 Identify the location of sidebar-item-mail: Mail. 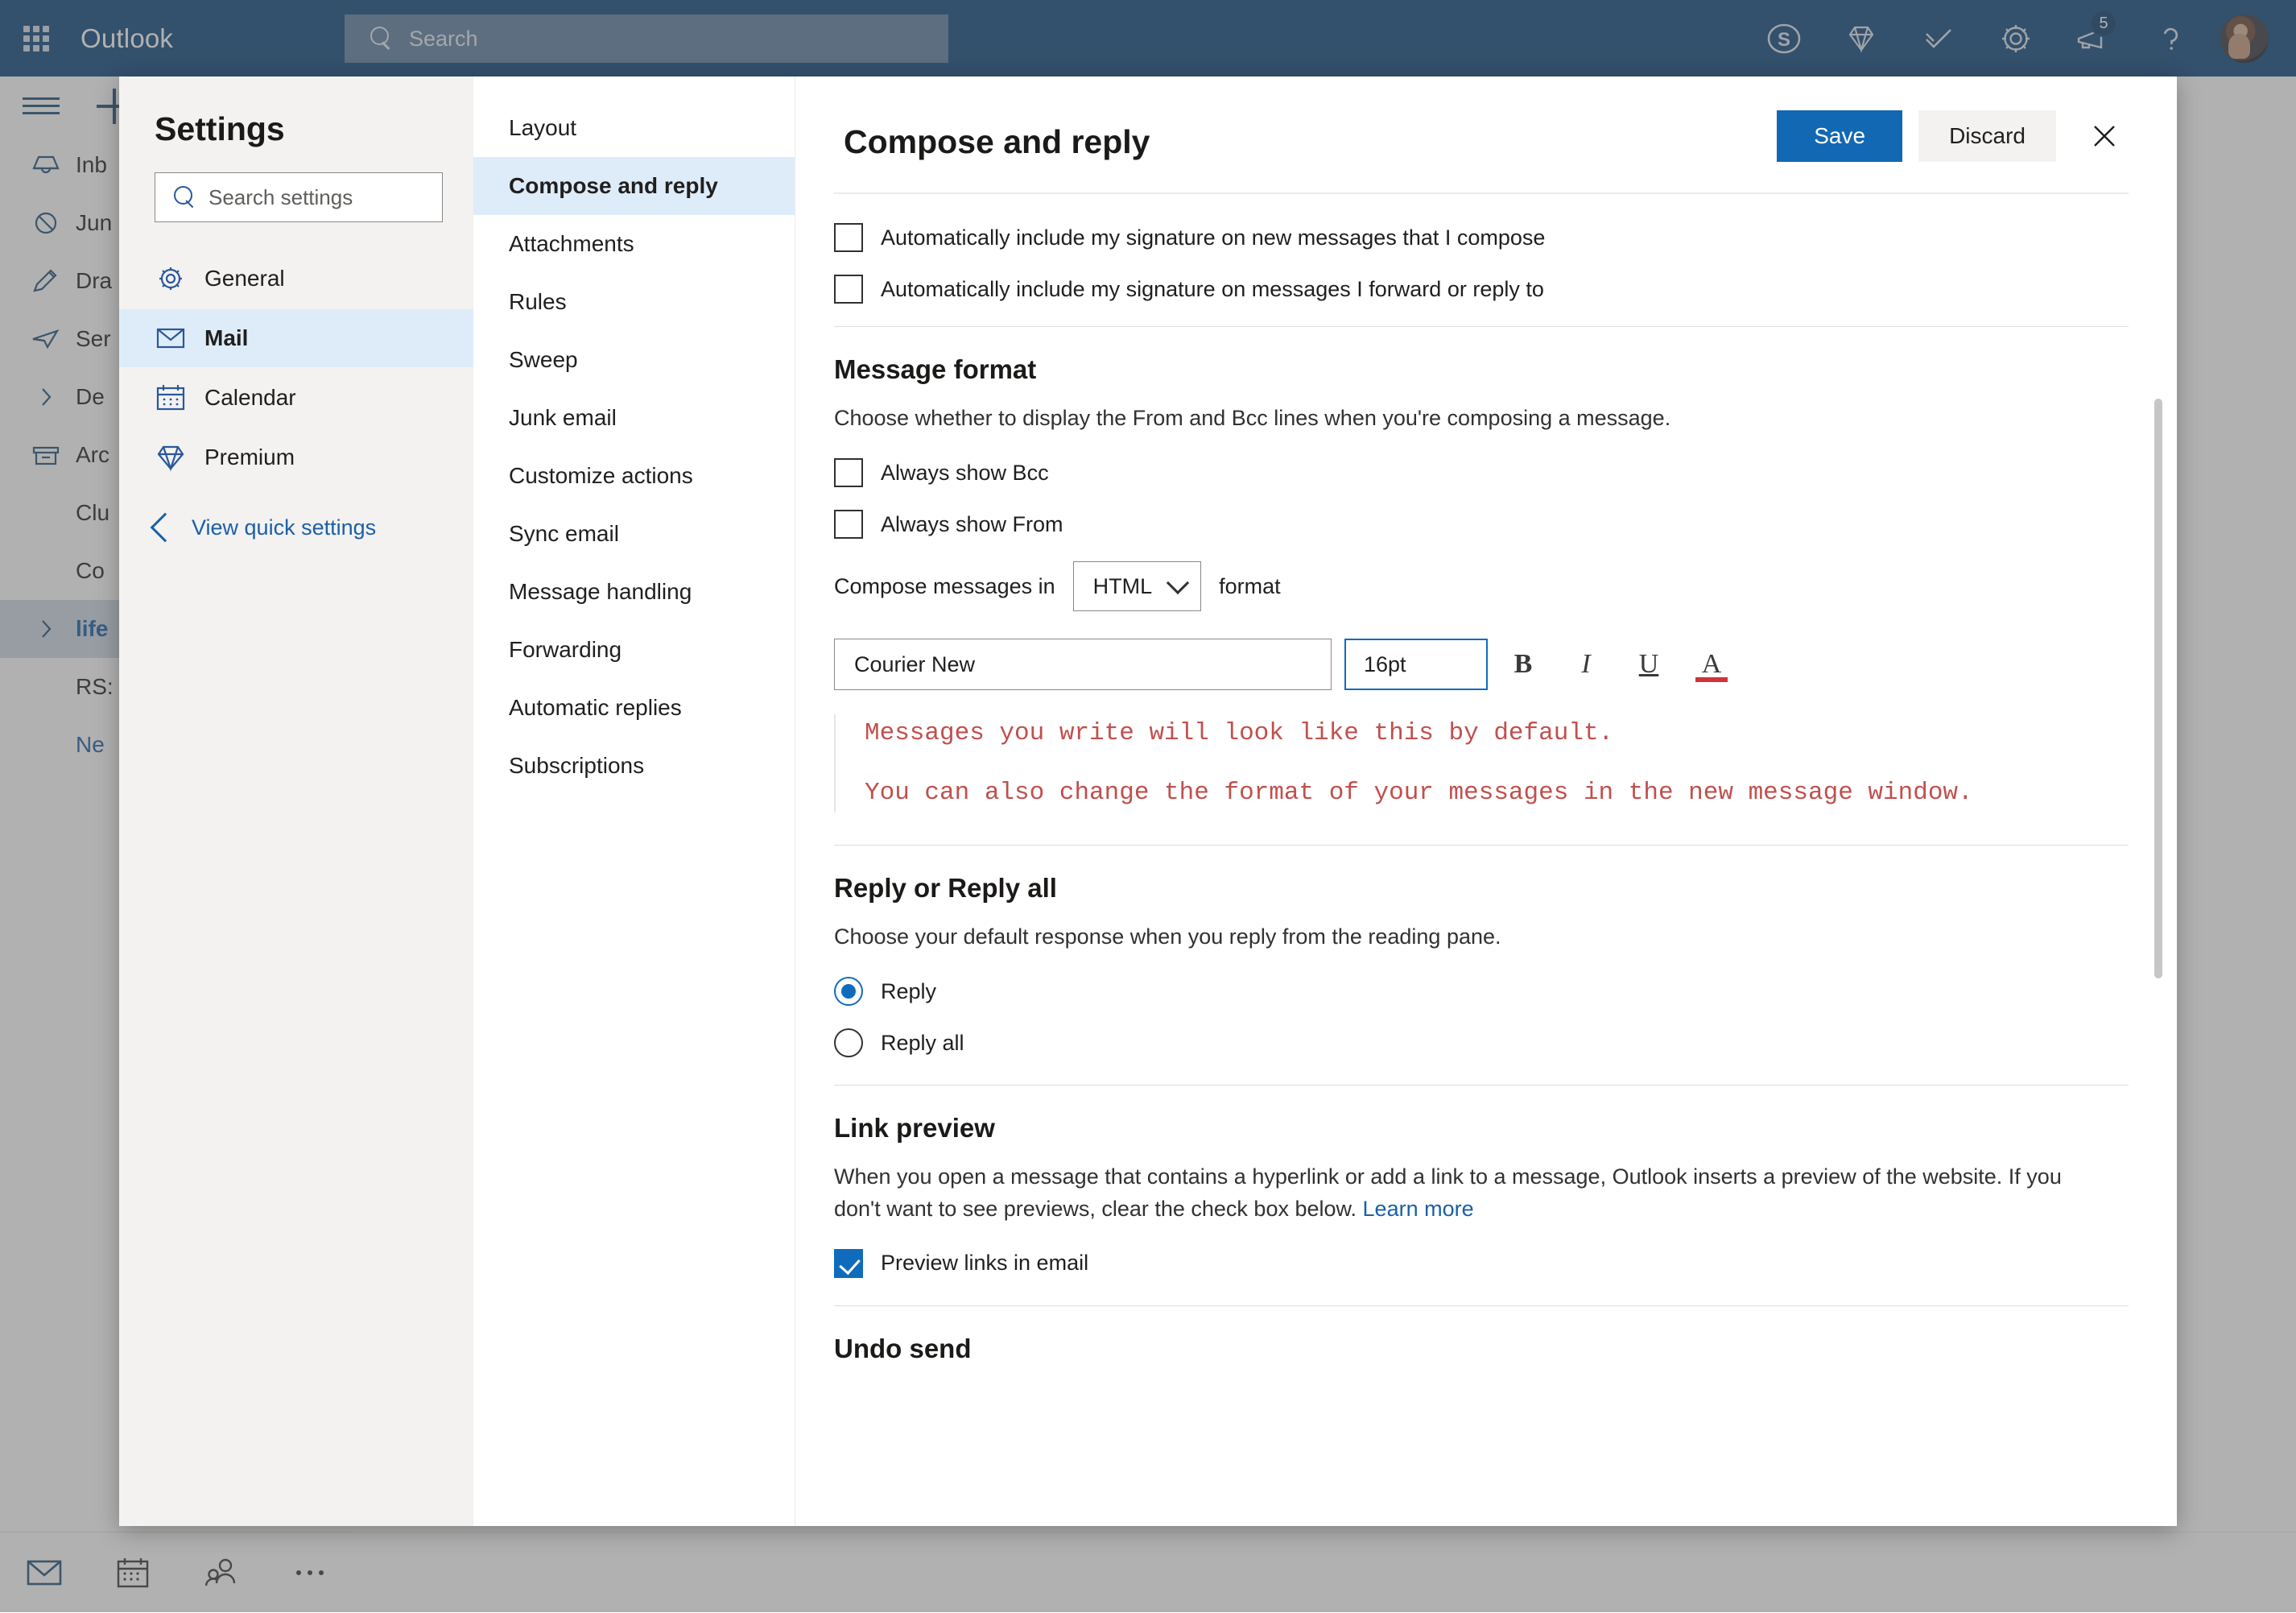
(296, 338).